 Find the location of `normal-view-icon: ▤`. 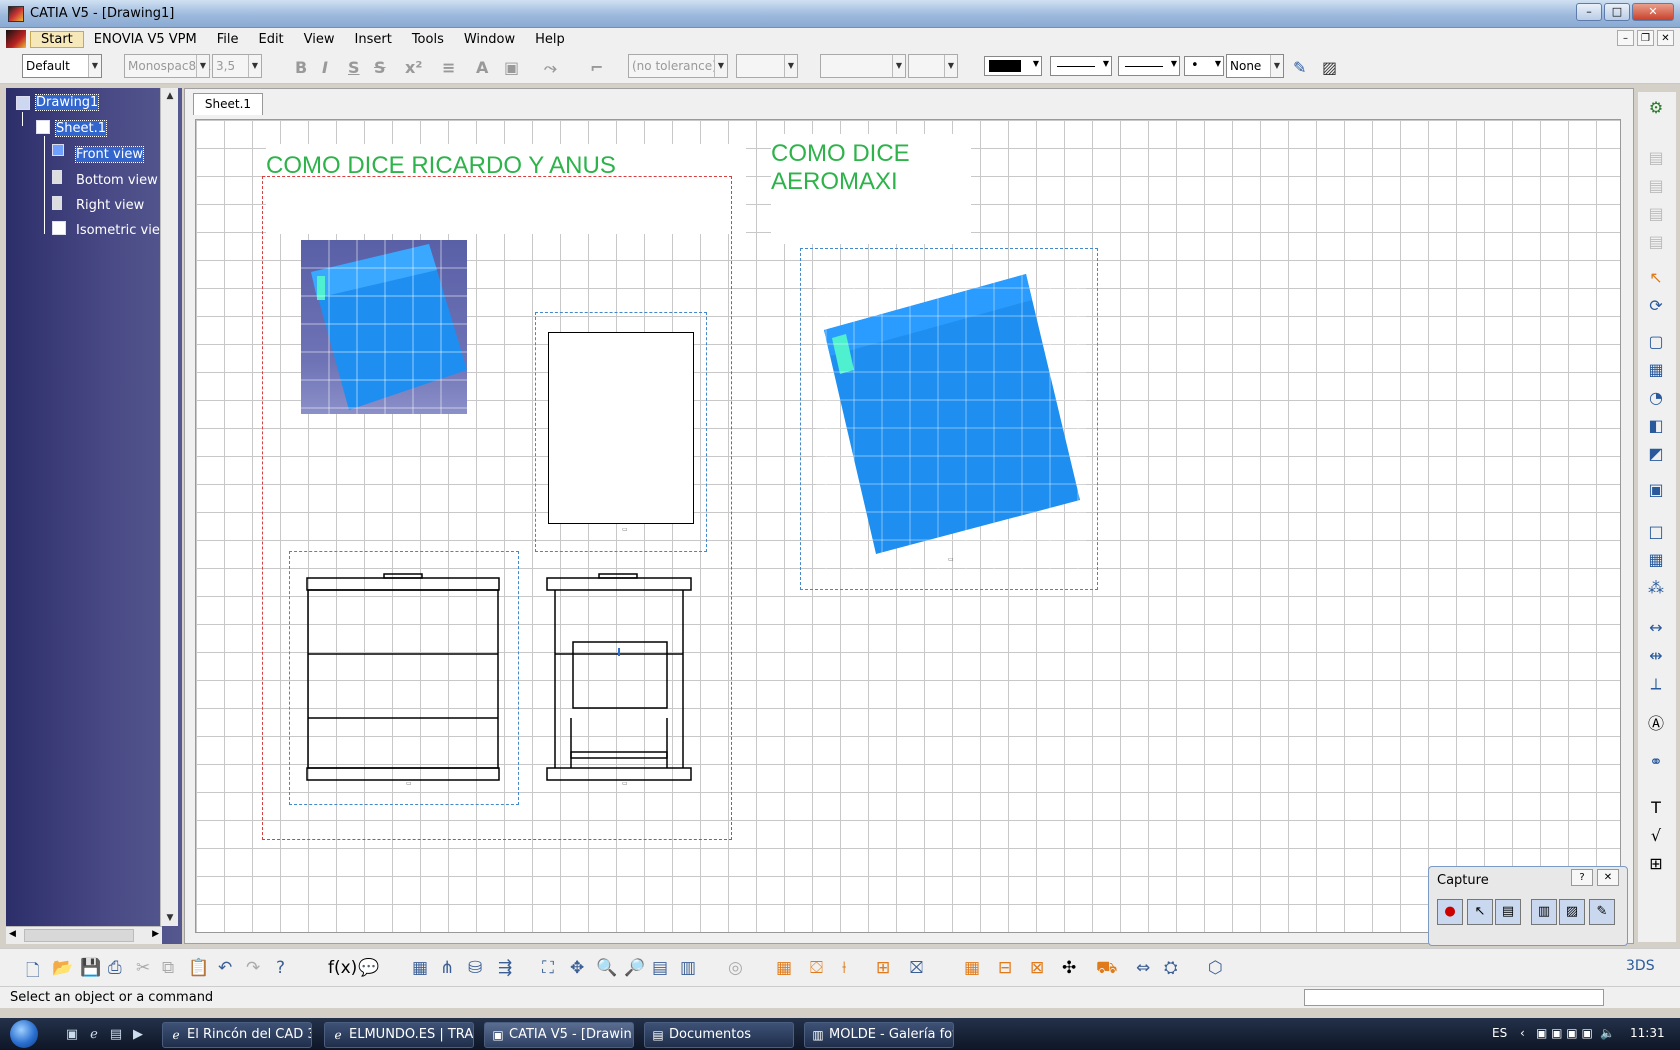

normal-view-icon: ▤ is located at coordinates (660, 968).